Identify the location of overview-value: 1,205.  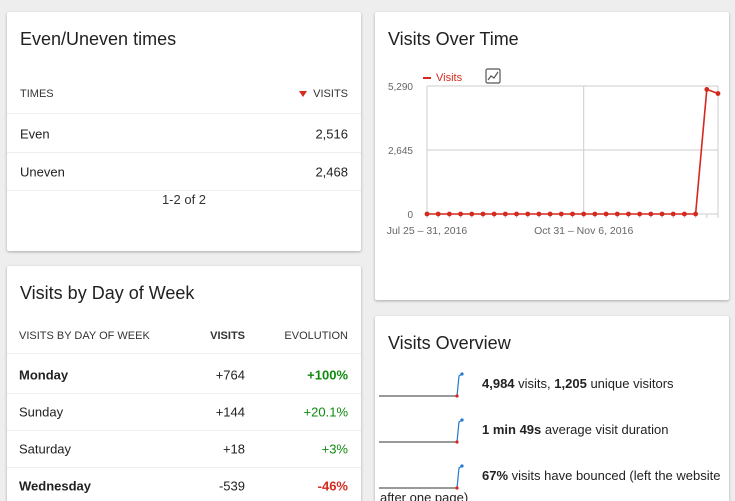
(570, 383).